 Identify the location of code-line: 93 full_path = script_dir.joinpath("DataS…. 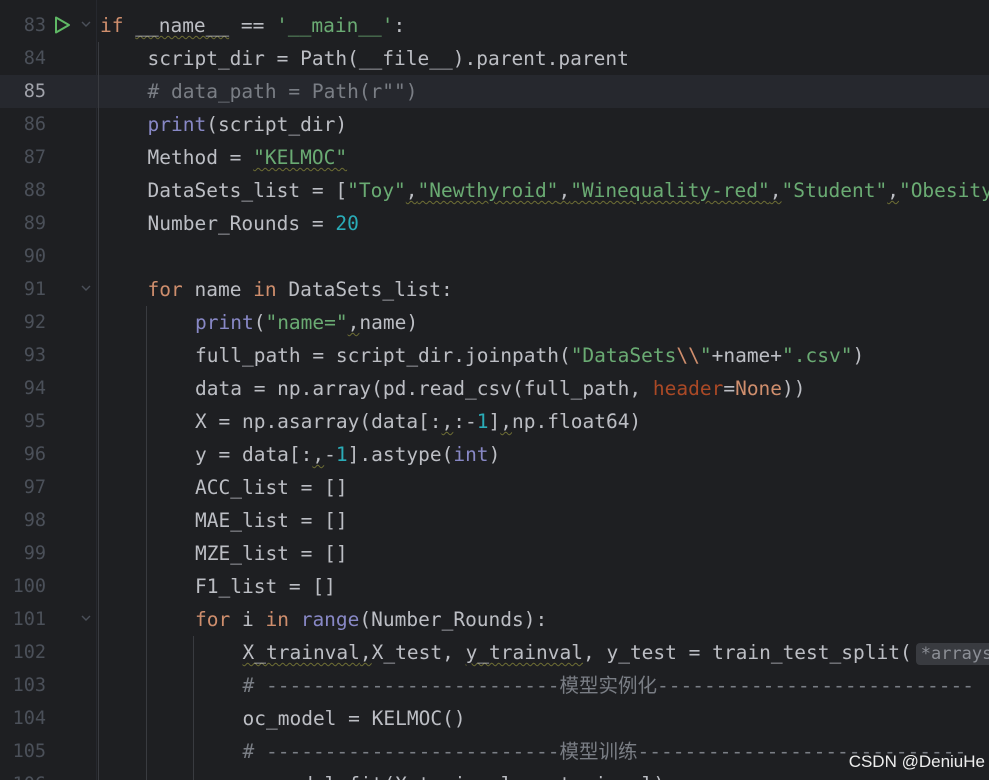
(494, 355).